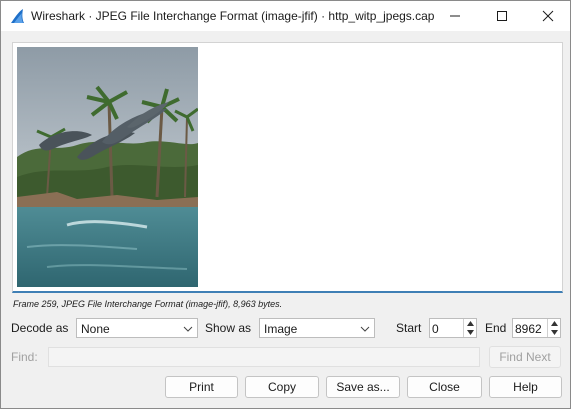 This screenshot has width=571, height=409. What do you see at coordinates (40, 328) in the screenshot?
I see `decode-as-label: Decode as` at bounding box center [40, 328].